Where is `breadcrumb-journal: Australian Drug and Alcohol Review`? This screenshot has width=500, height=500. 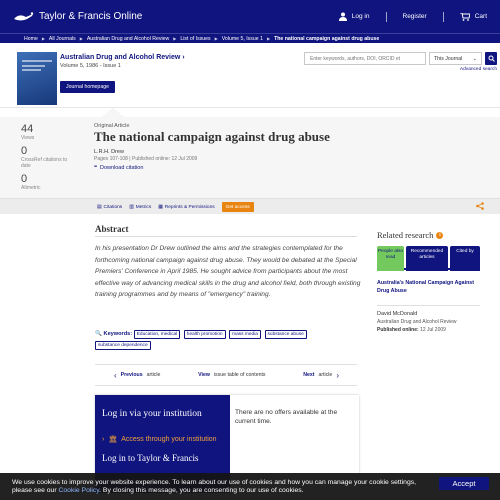
breadcrumb-journal: Australian Drug and Alcohol Review is located at coordinates (128, 39).